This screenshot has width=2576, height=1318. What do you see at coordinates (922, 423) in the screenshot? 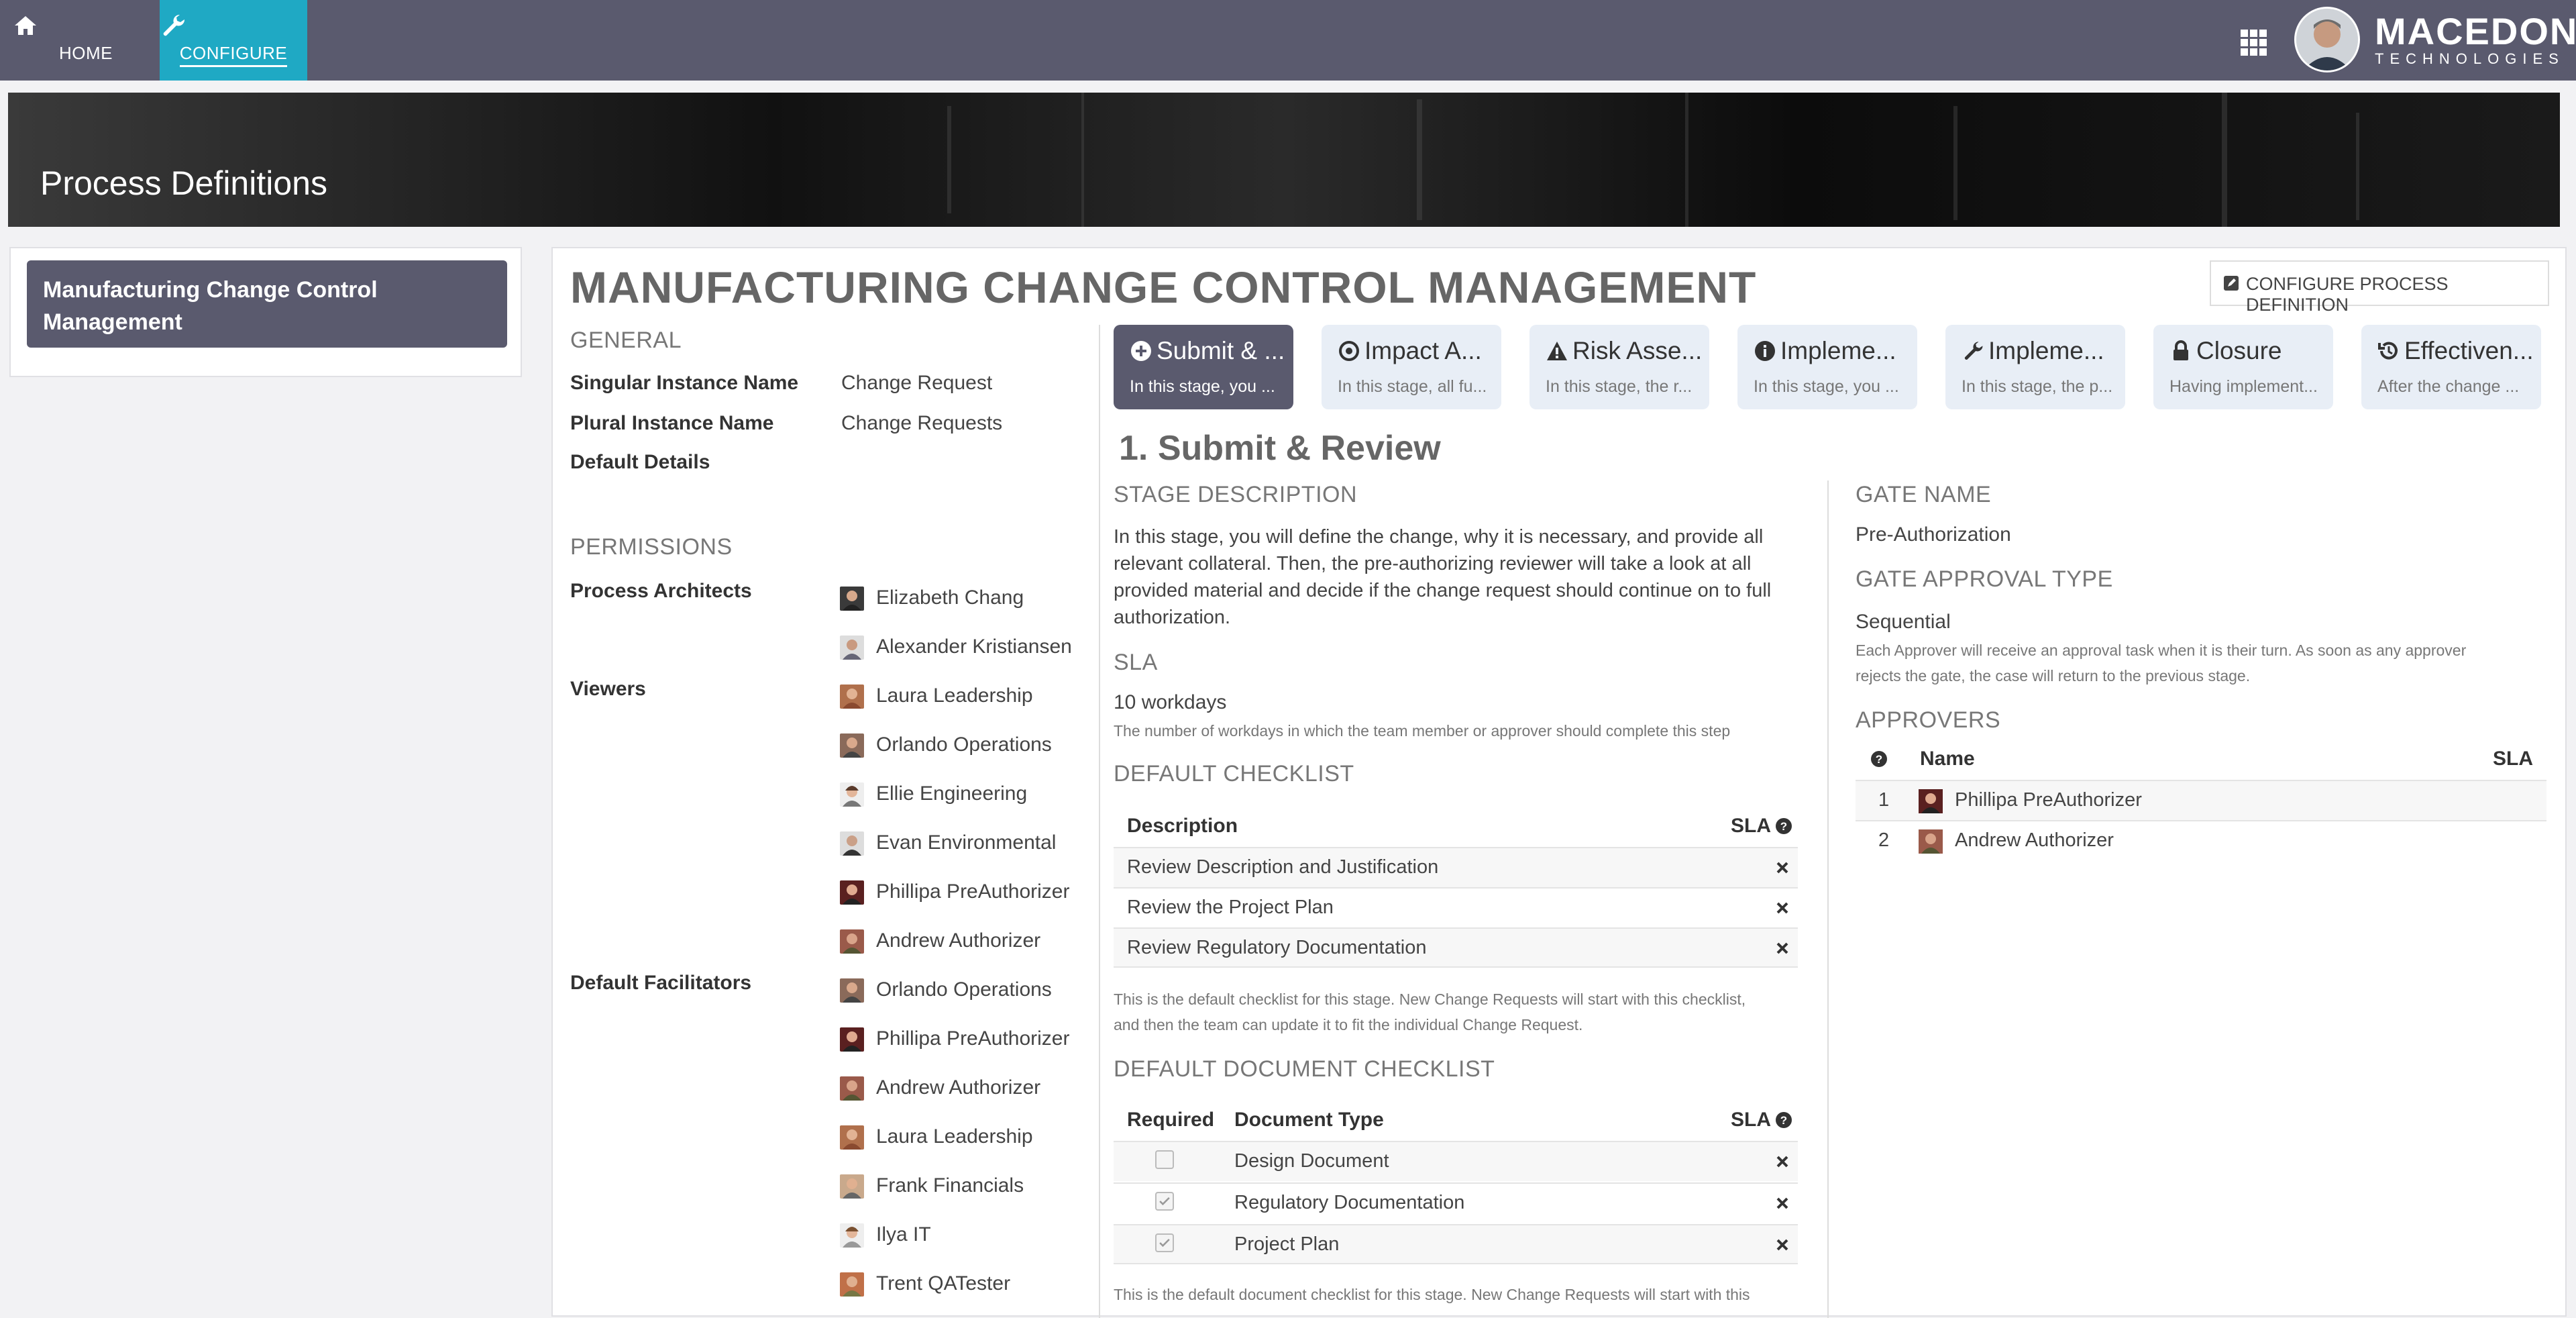
I see `plural-value: Change Requests` at bounding box center [922, 423].